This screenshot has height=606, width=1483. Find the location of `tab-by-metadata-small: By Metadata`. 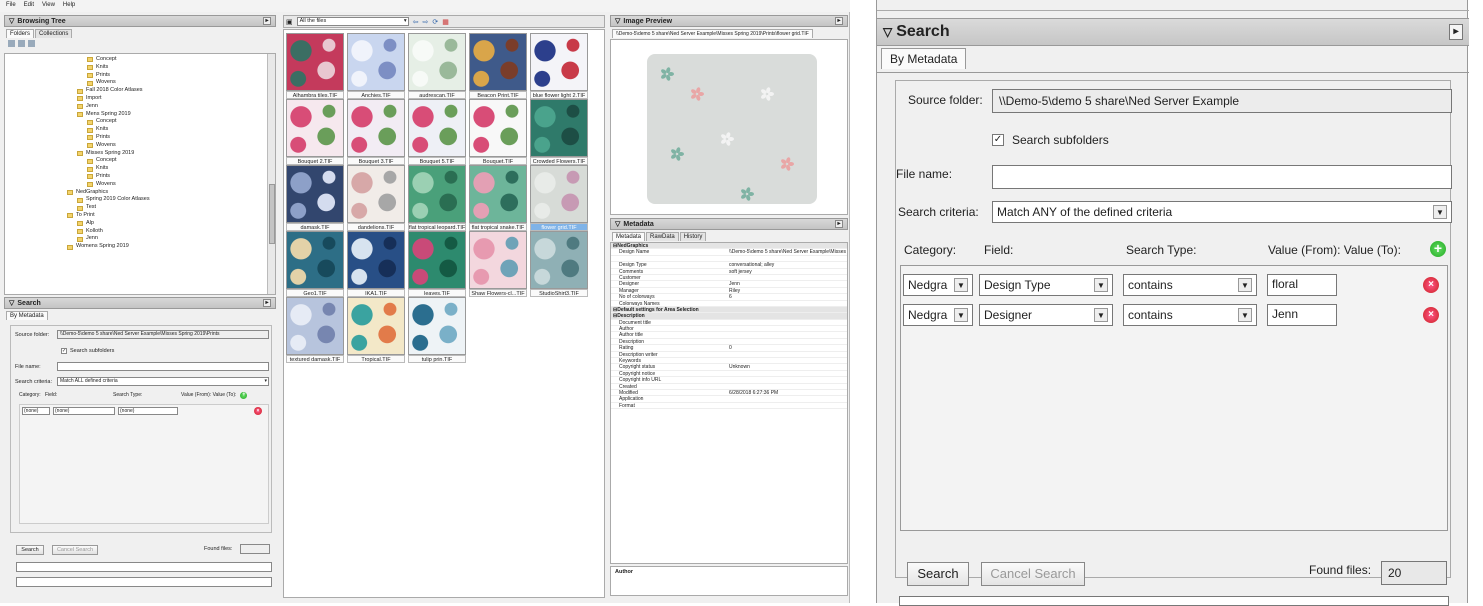

tab-by-metadata-small: By Metadata is located at coordinates (27, 315).